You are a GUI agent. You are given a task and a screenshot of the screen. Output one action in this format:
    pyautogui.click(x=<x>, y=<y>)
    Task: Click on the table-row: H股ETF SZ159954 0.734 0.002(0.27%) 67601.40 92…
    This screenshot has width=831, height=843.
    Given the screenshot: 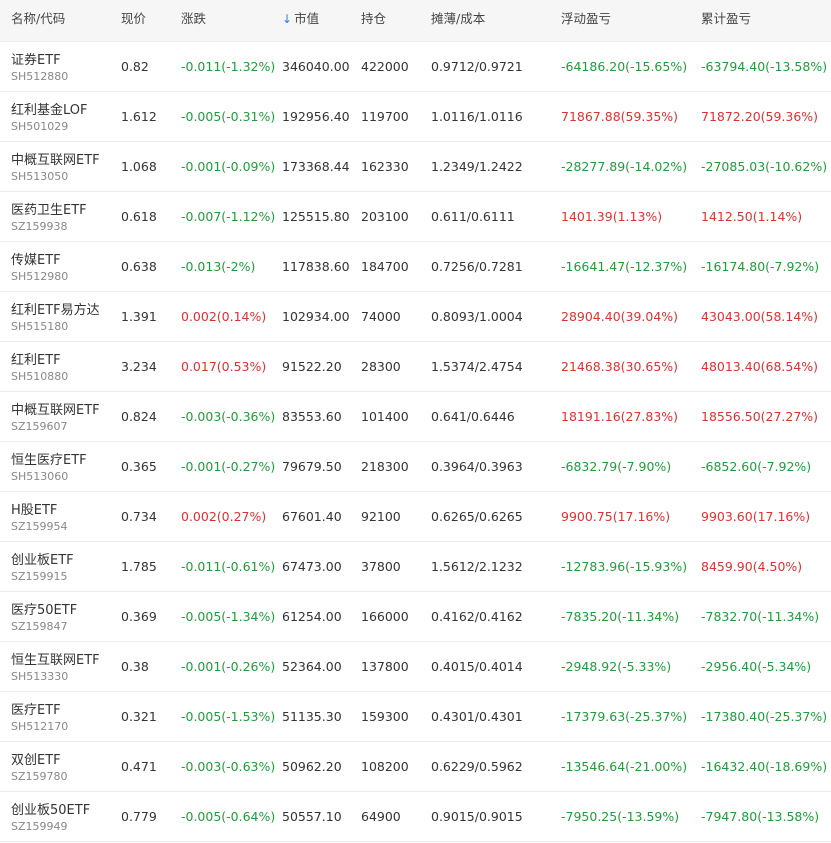 What is the action you would take?
    pyautogui.click(x=415, y=517)
    